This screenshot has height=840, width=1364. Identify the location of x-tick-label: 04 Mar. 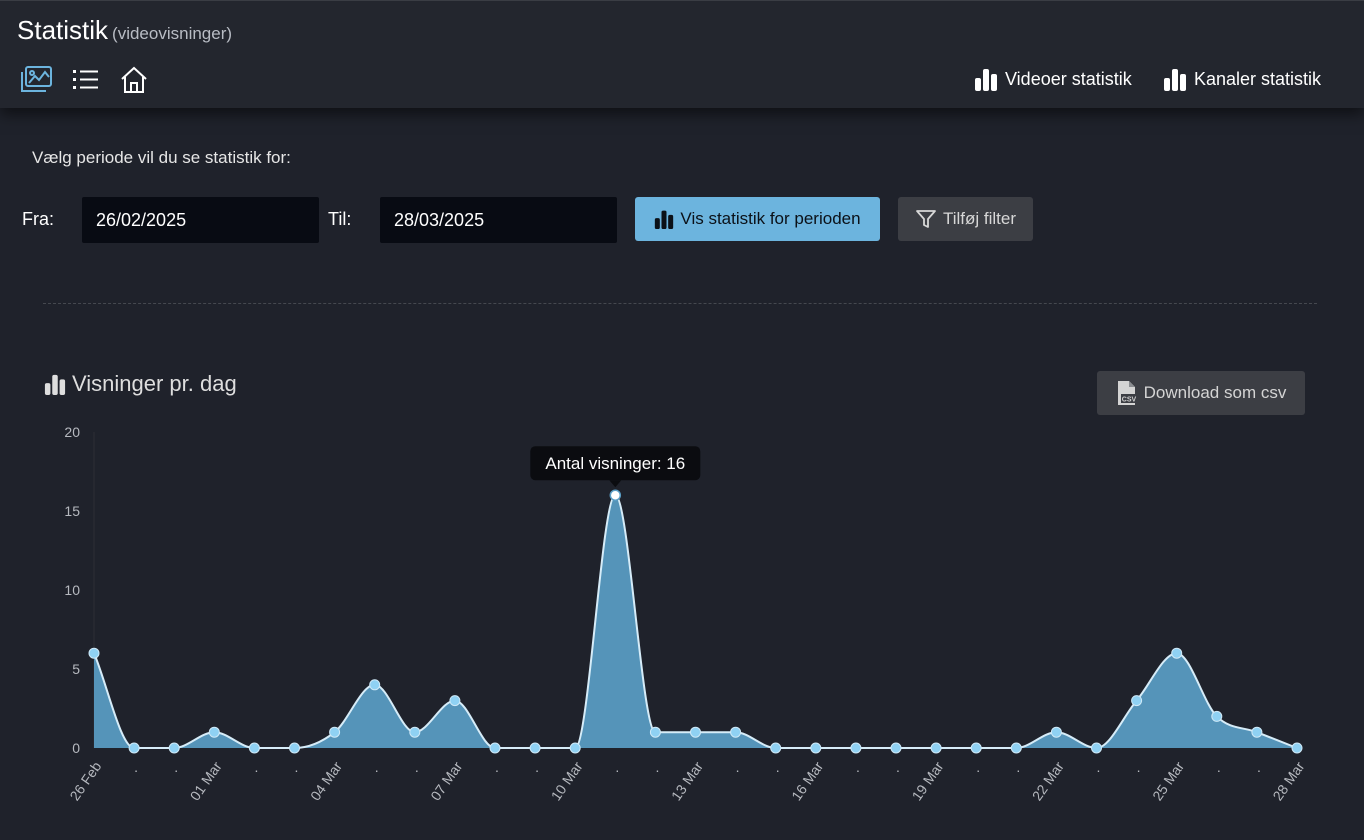
(326, 780).